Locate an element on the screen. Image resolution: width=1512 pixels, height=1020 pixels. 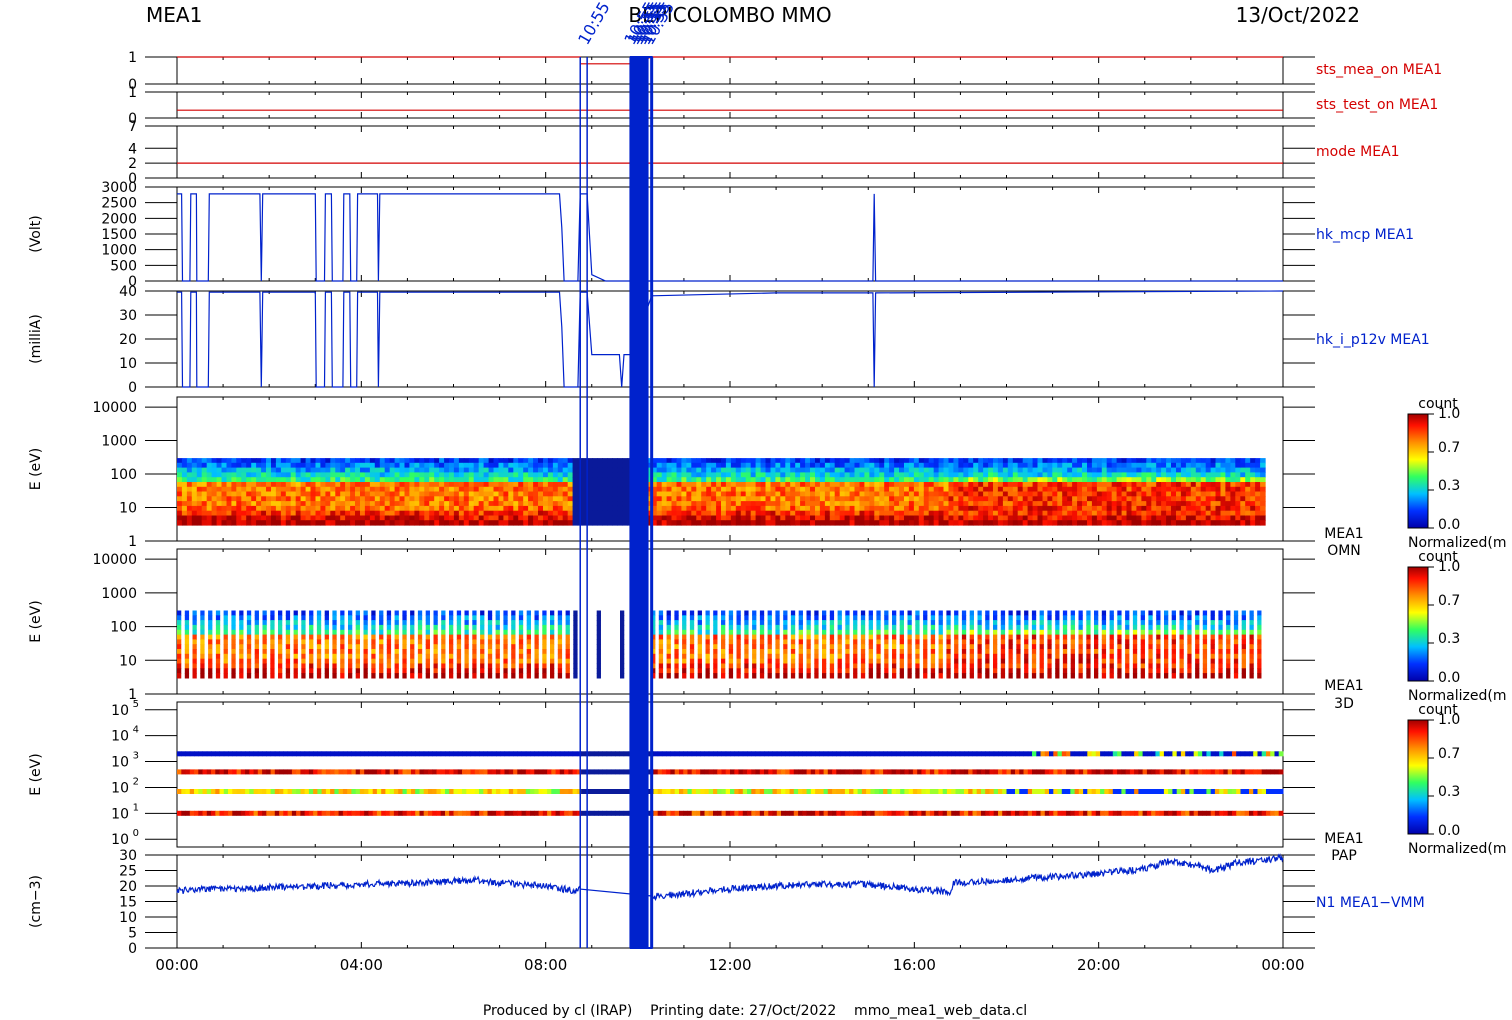
header-right: 13/Oct/2022 is located at coordinates (1298, 15).